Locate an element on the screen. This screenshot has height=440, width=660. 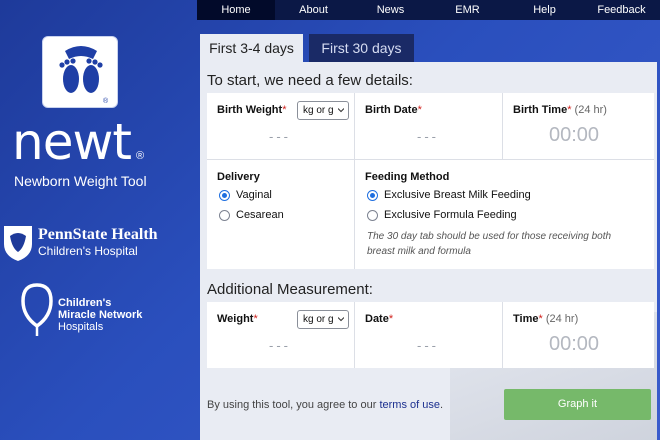
time-input: 00:00 is located at coordinates (574, 344).